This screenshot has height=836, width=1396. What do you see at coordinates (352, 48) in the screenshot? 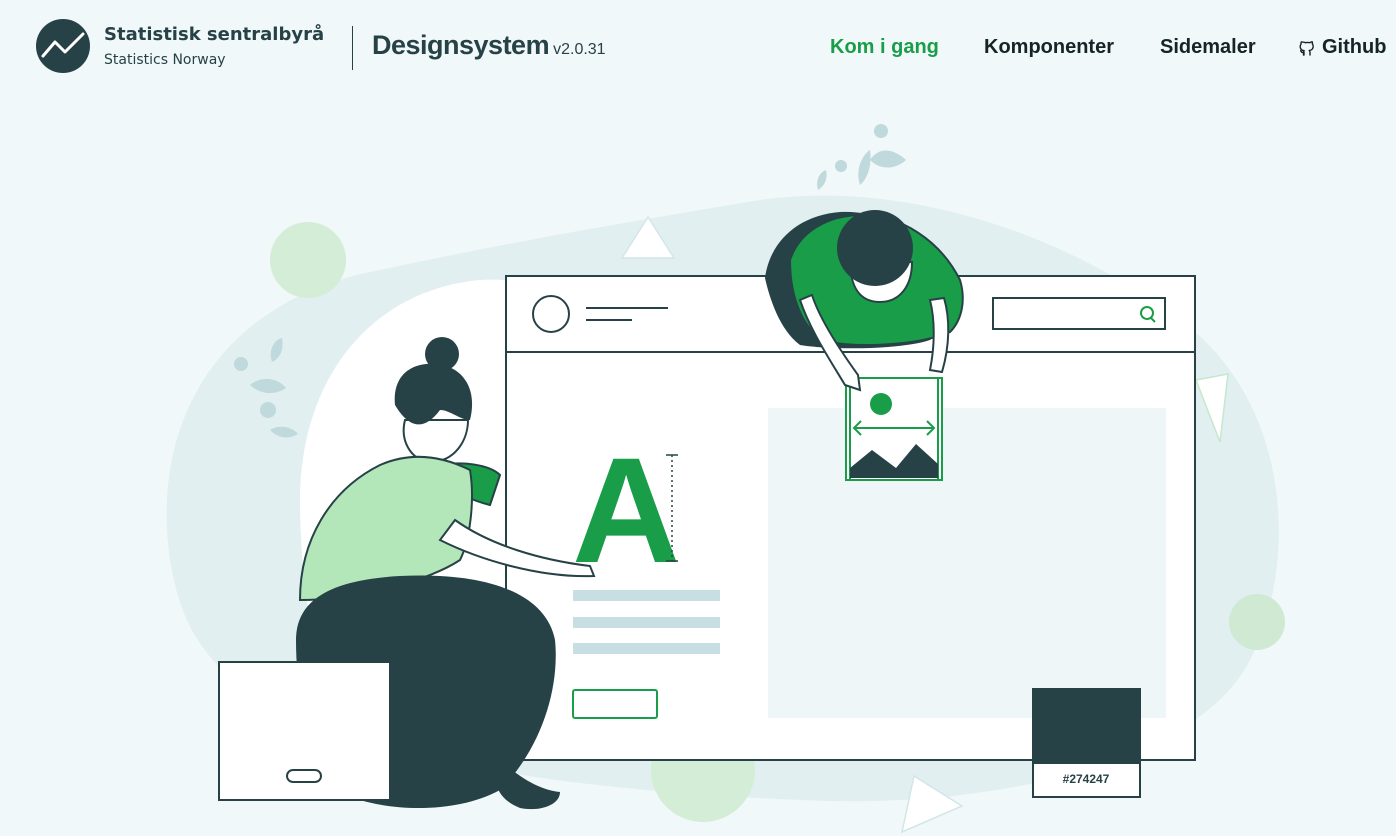
I see `header-divider` at bounding box center [352, 48].